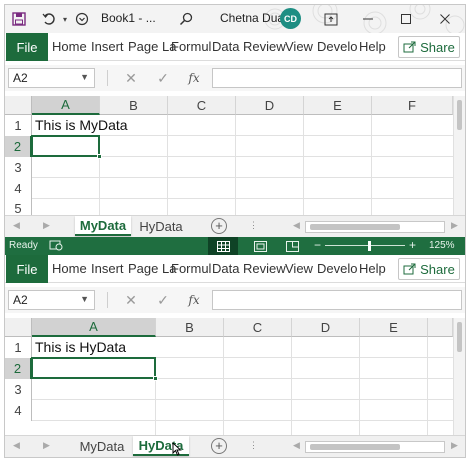  What do you see at coordinates (368, 19) in the screenshot?
I see `minimize-icon` at bounding box center [368, 19].